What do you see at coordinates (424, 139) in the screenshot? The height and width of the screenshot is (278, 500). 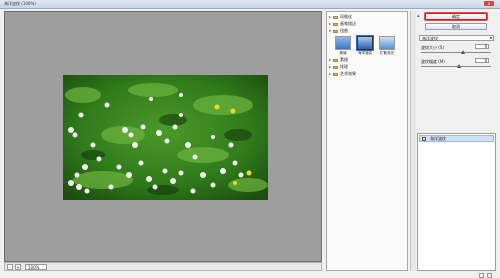 I see `eye-icon` at bounding box center [424, 139].